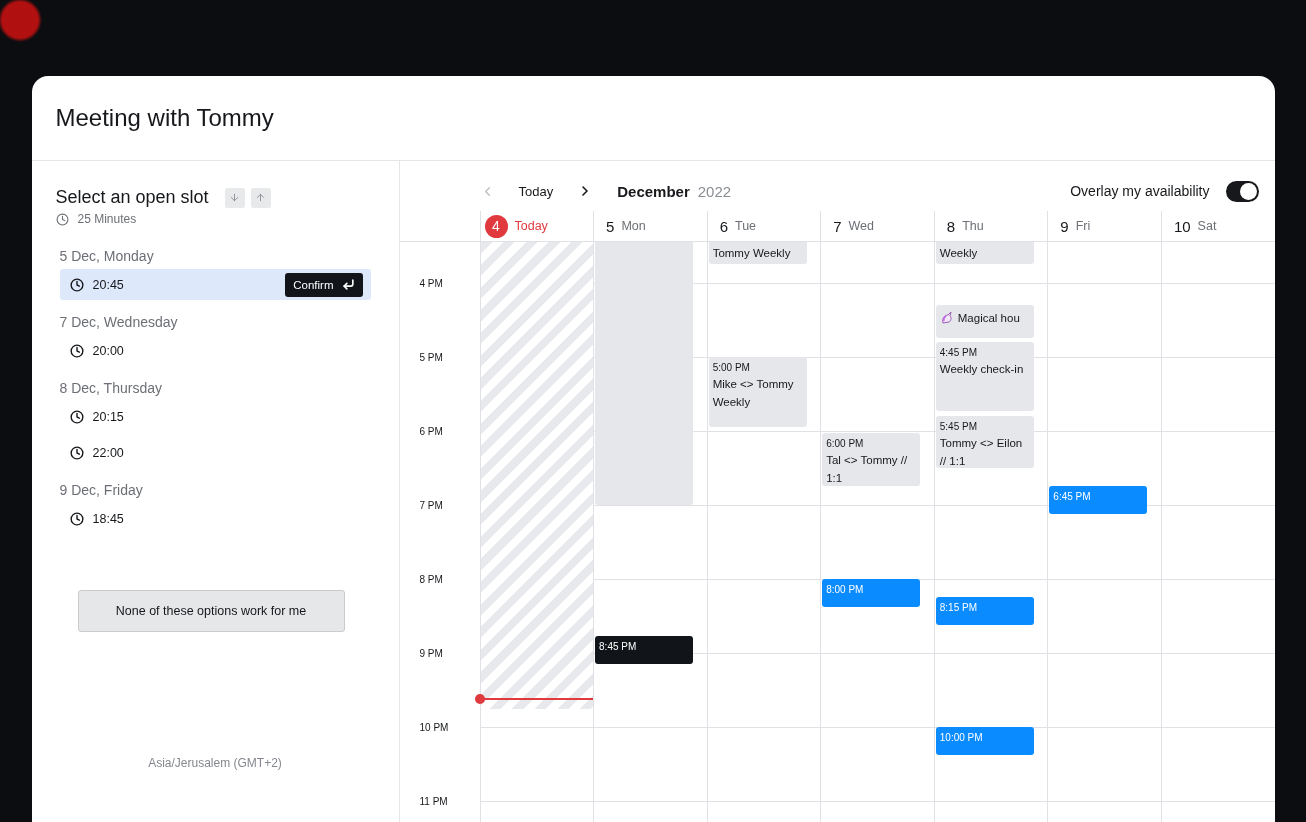  Describe the element at coordinates (1207, 226) in the screenshot. I see `weekday-label: Sat` at that location.